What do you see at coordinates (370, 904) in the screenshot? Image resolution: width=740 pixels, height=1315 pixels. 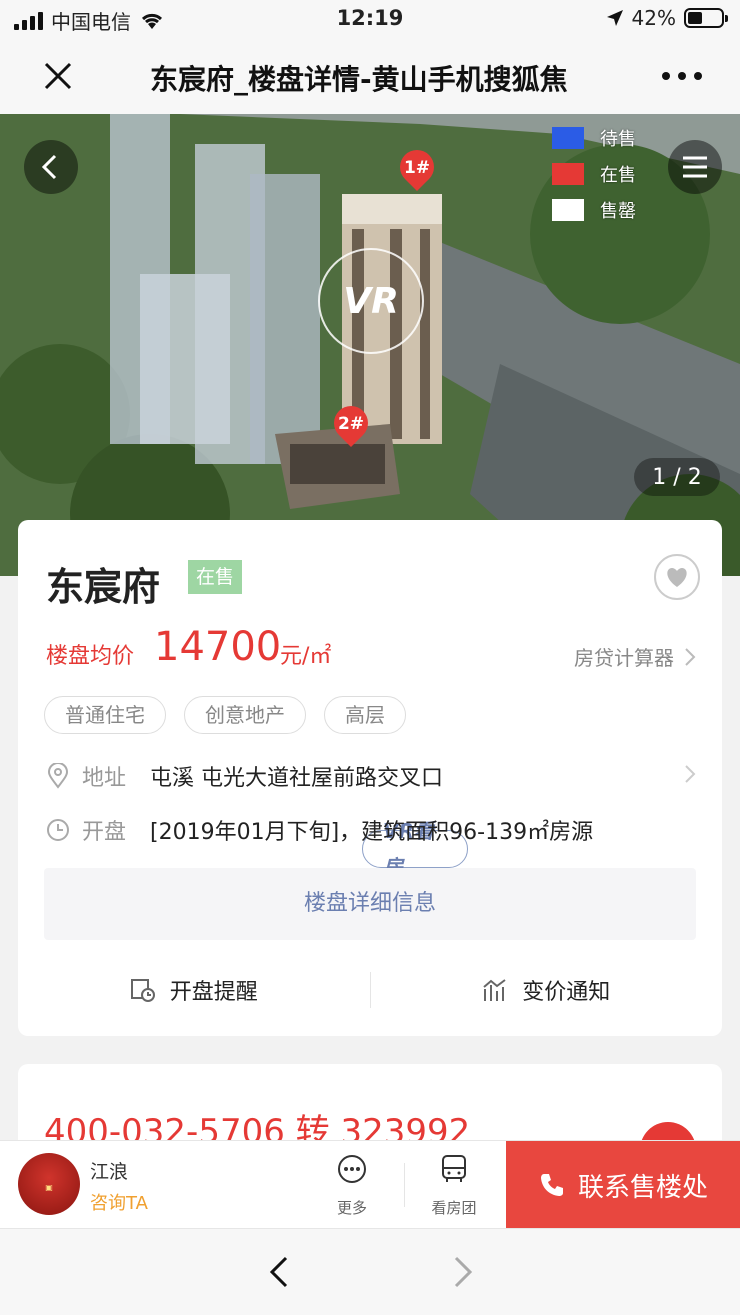 I see `property-detail-button: 楼盘详细信息` at bounding box center [370, 904].